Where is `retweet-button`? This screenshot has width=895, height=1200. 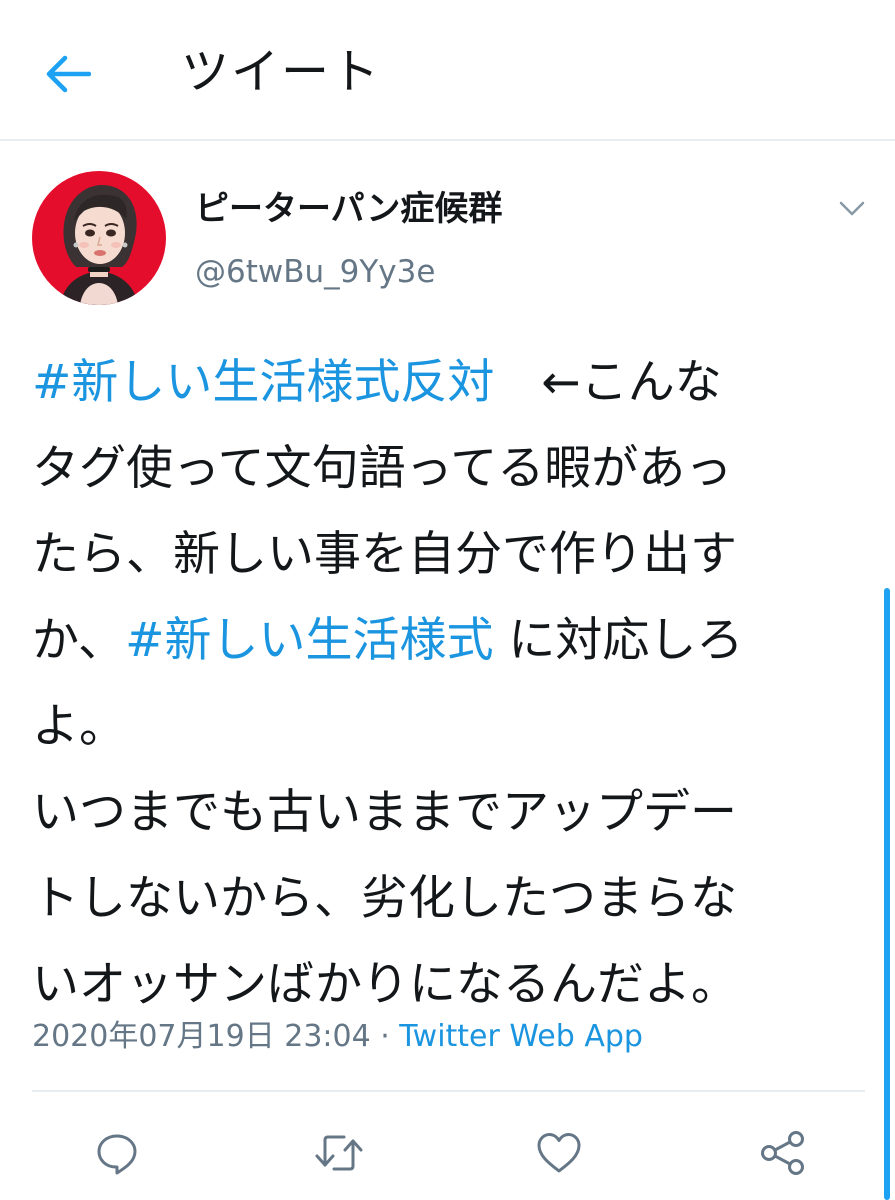 retweet-button is located at coordinates (339, 1153).